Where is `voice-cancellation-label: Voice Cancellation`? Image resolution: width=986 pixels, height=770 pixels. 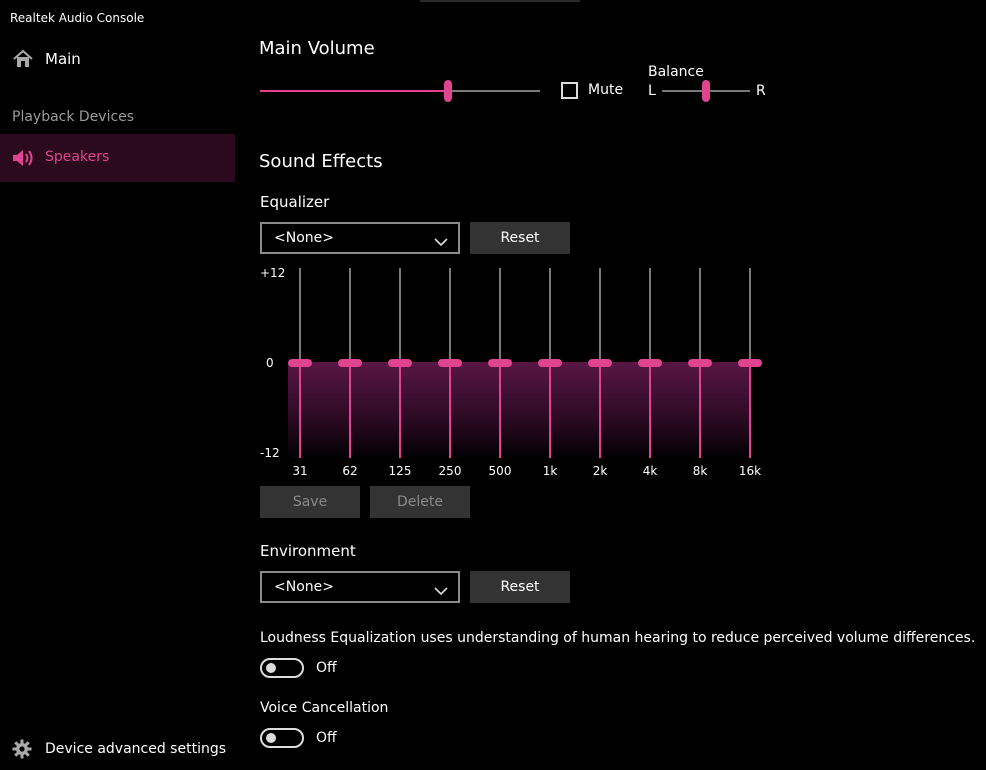
voice-cancellation-label: Voice Cancellation is located at coordinates (324, 708).